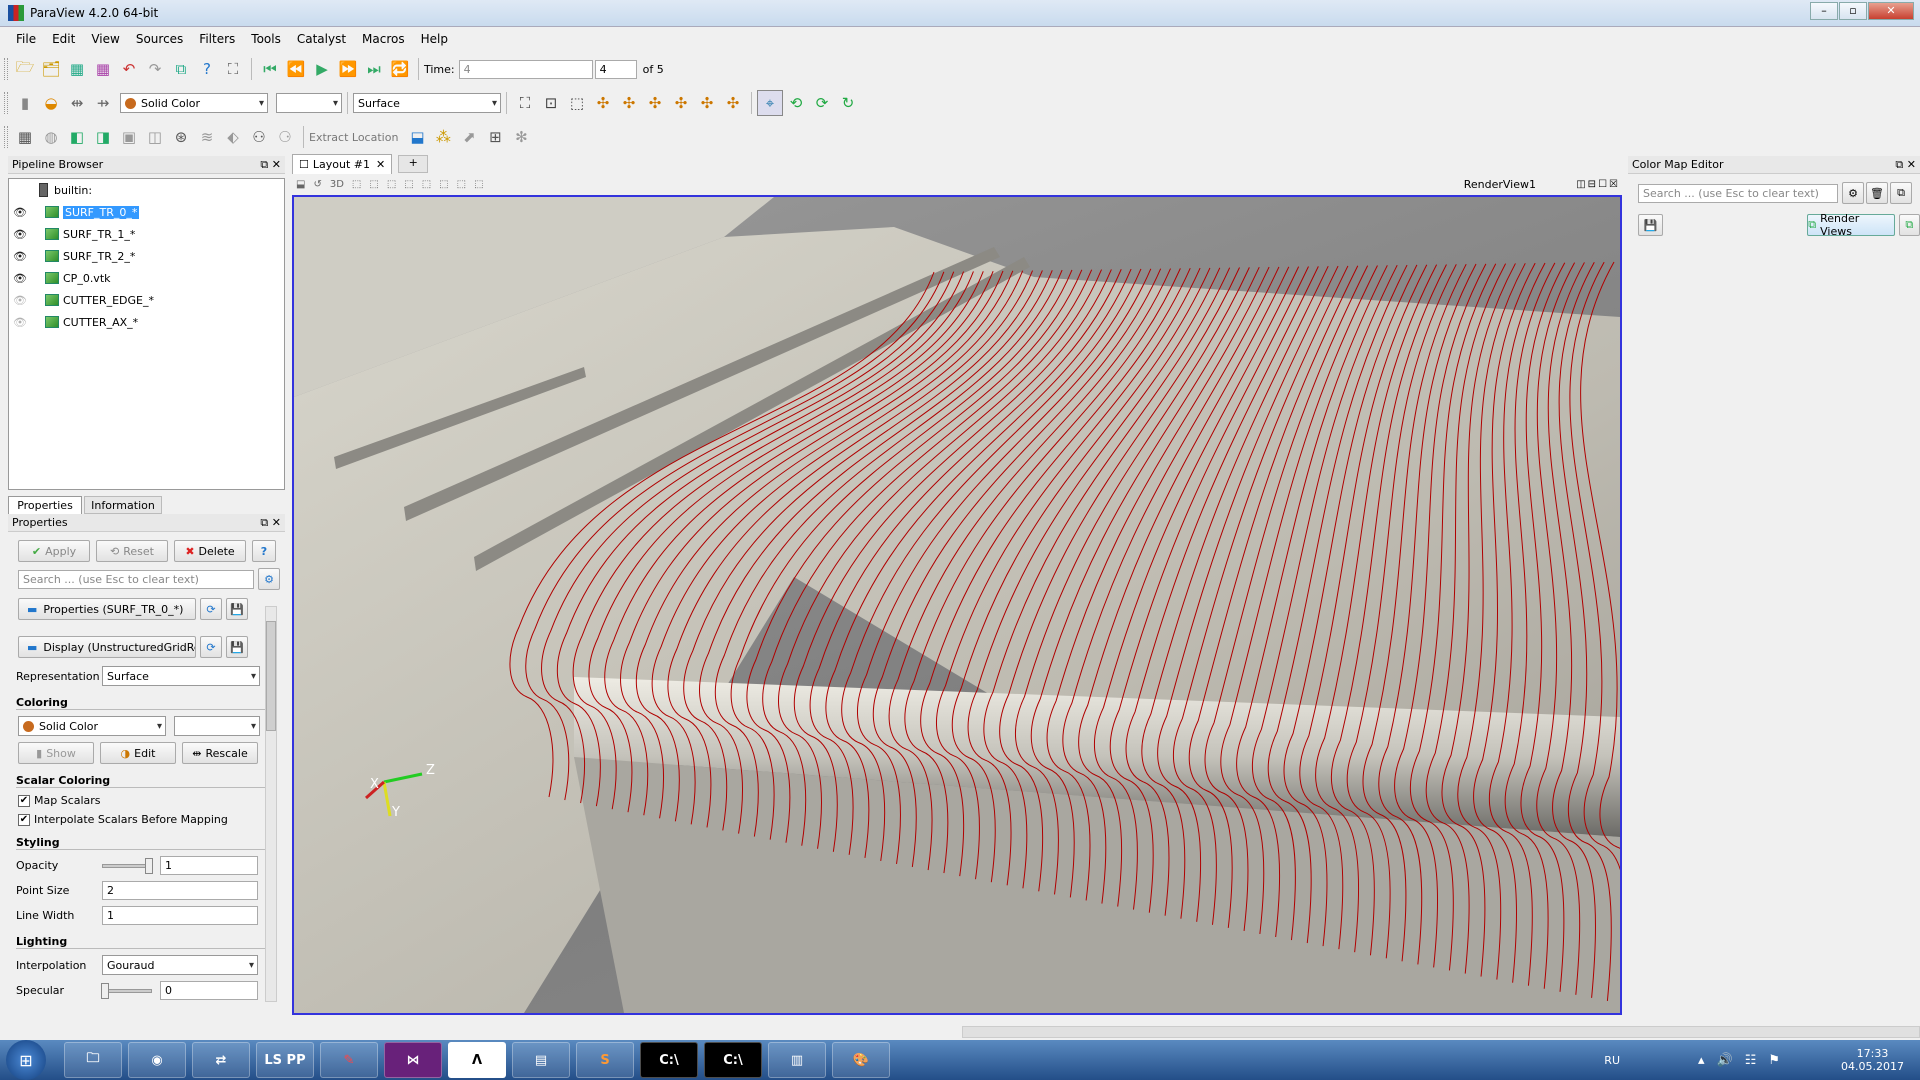  I want to click on line-width-field: 1, so click(180, 915).